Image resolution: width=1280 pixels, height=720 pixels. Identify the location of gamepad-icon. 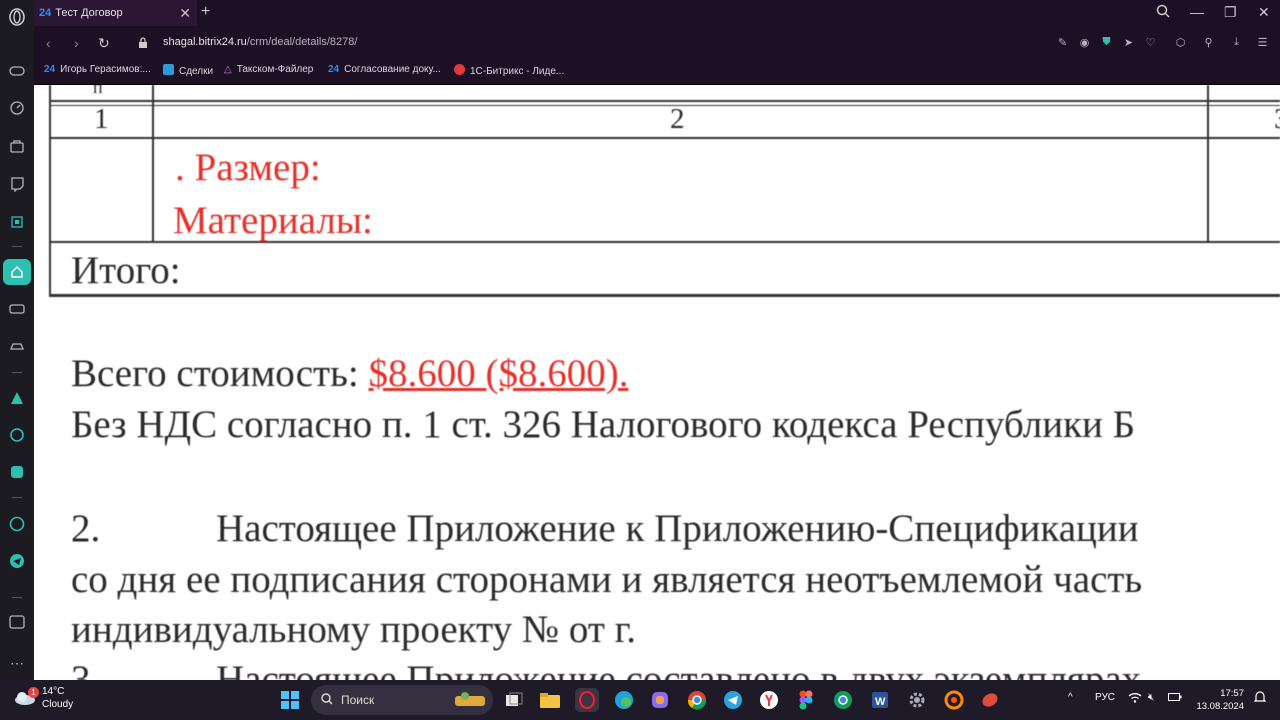
(17, 71).